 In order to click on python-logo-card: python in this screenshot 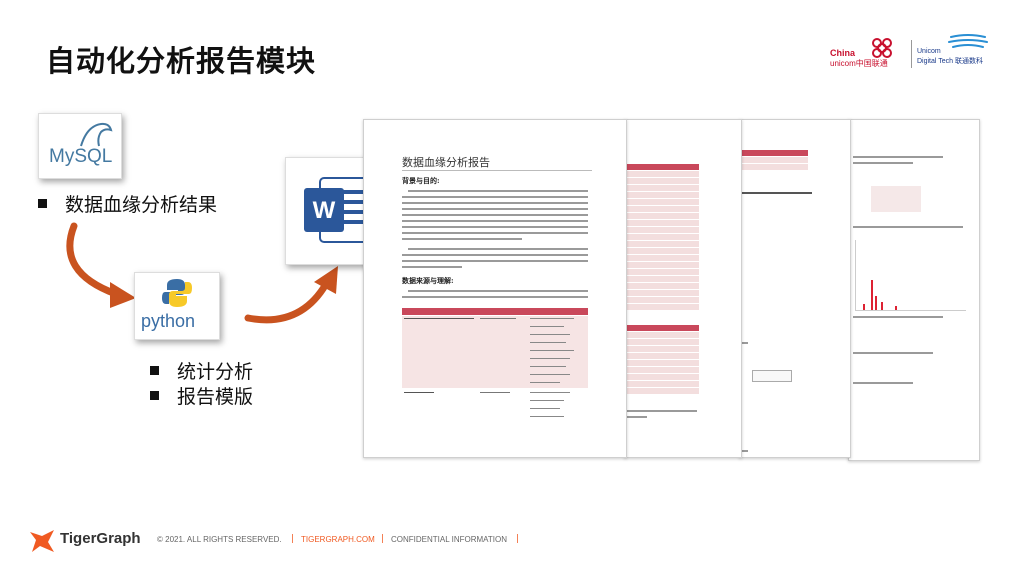, I will do `click(177, 306)`.